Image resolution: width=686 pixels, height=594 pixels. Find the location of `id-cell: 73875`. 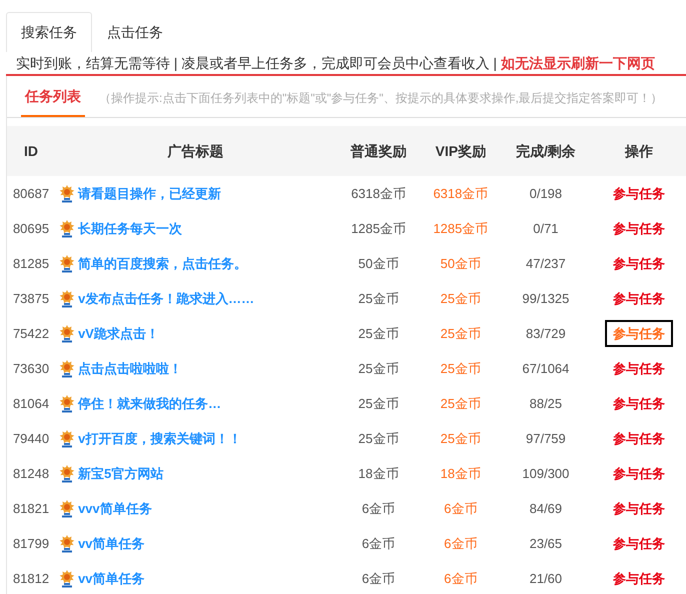

id-cell: 73875 is located at coordinates (31, 298).